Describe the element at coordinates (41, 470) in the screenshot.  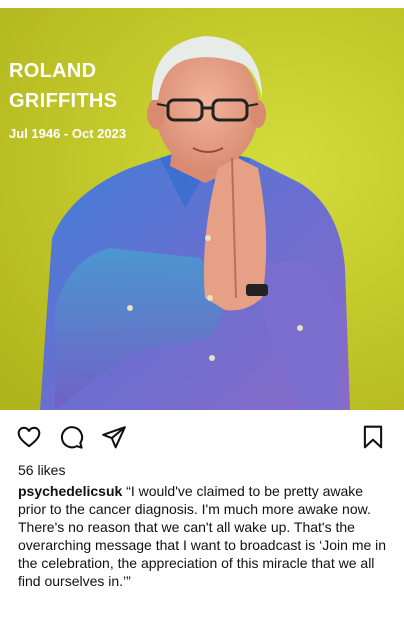
I see `likes-count: 56 likes` at that location.